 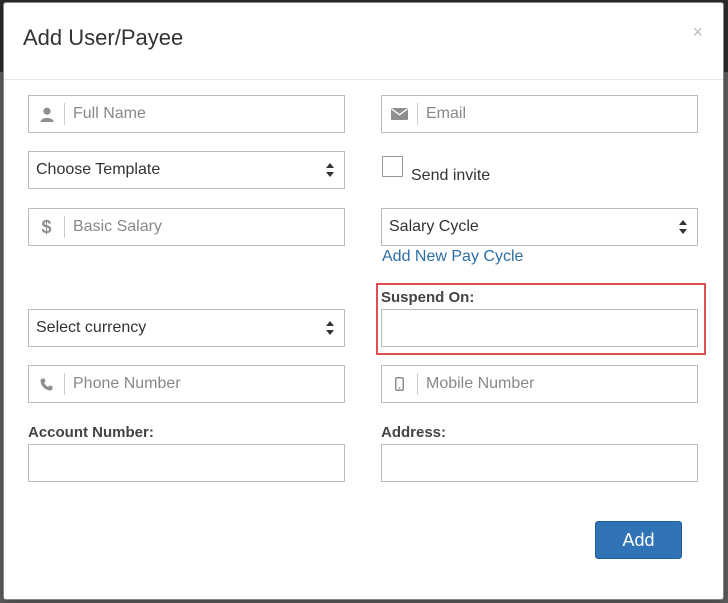 What do you see at coordinates (400, 114) in the screenshot?
I see `envelope-icon` at bounding box center [400, 114].